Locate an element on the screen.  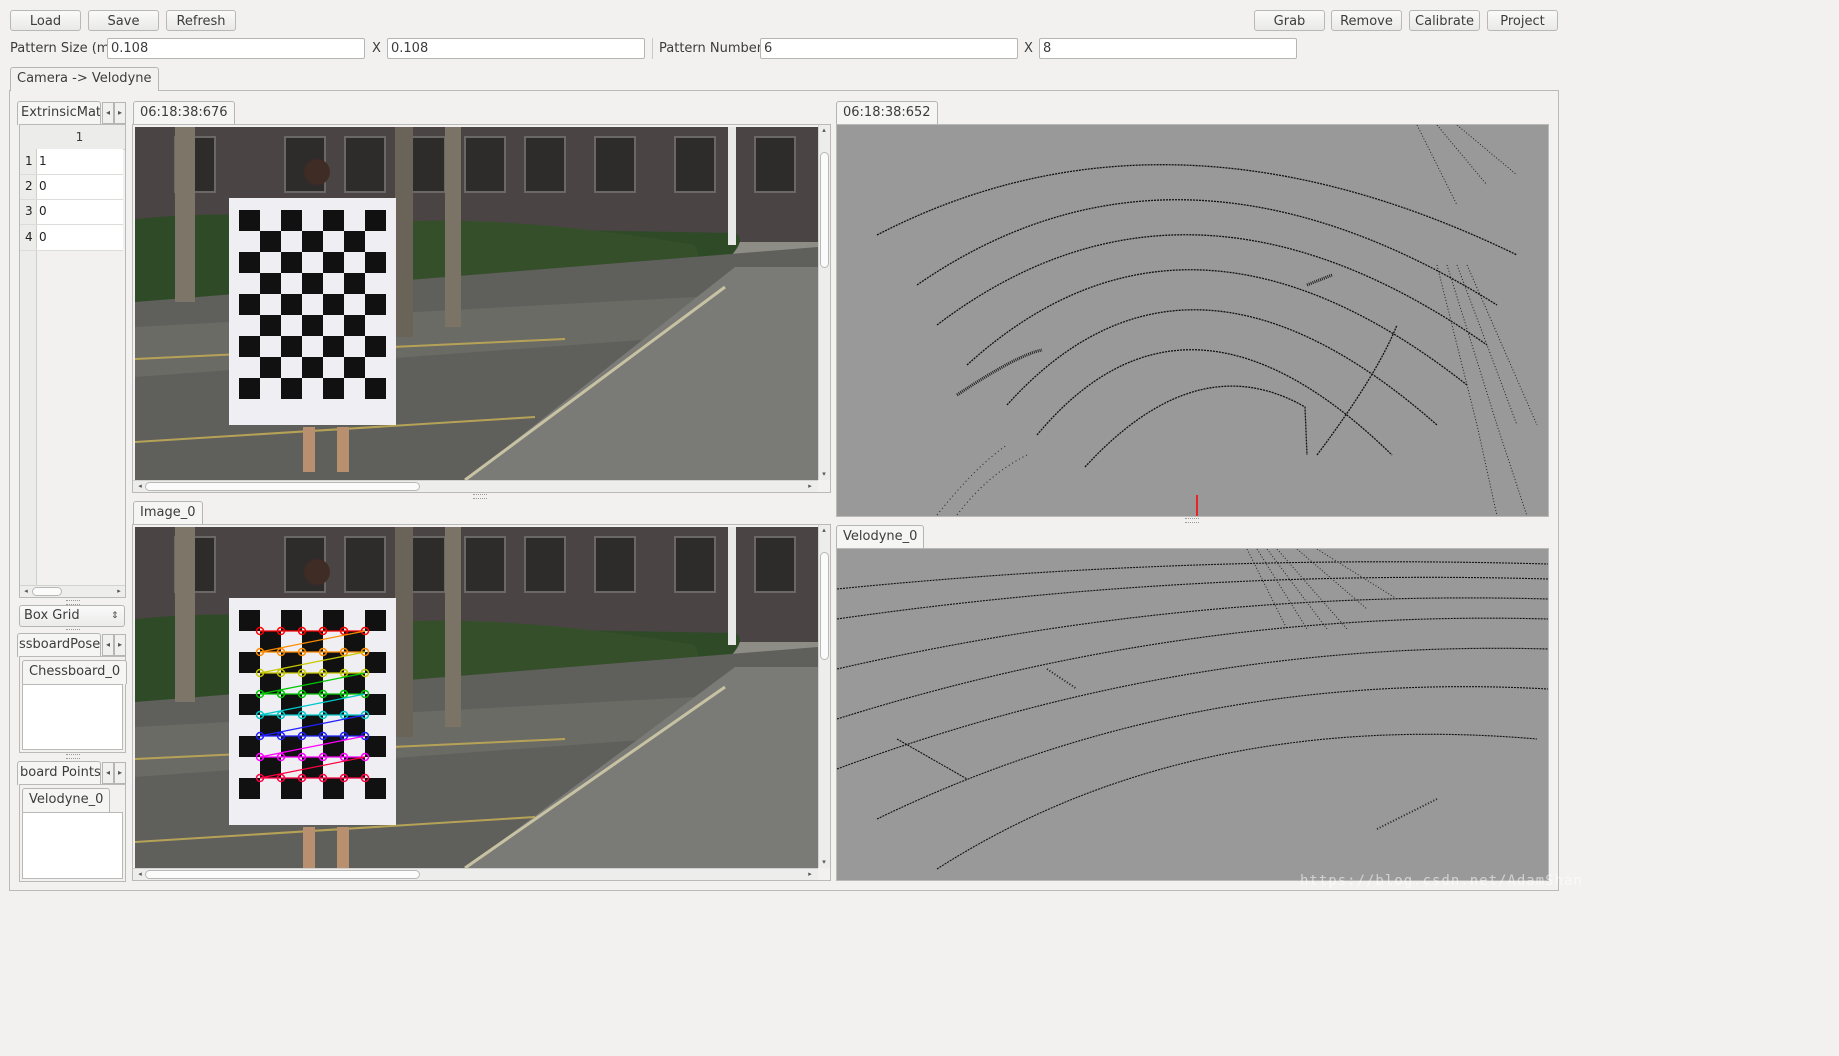
save-button: Save is located at coordinates (123, 20).